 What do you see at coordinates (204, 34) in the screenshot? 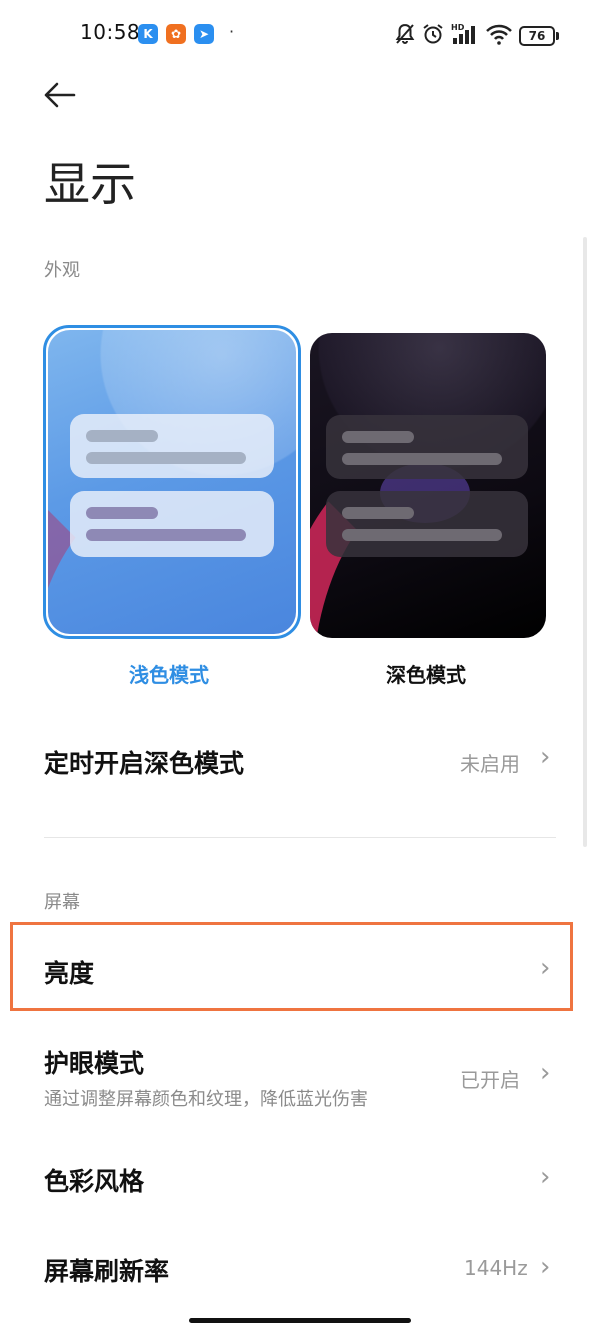
I see `send-app-icon: ➤` at bounding box center [204, 34].